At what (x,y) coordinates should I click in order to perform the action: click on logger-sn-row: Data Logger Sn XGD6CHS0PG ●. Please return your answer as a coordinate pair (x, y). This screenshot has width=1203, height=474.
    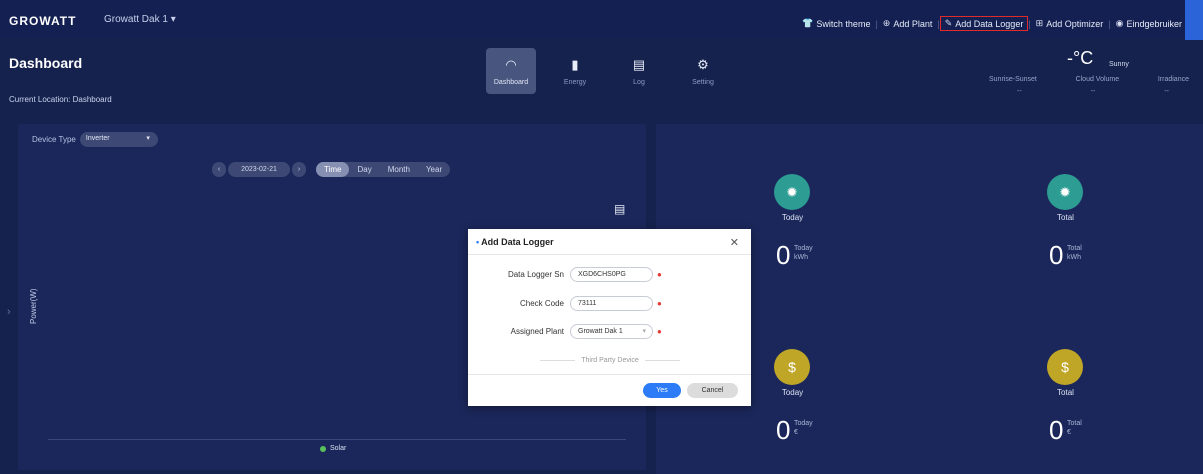
    Looking at the image, I should click on (609, 274).